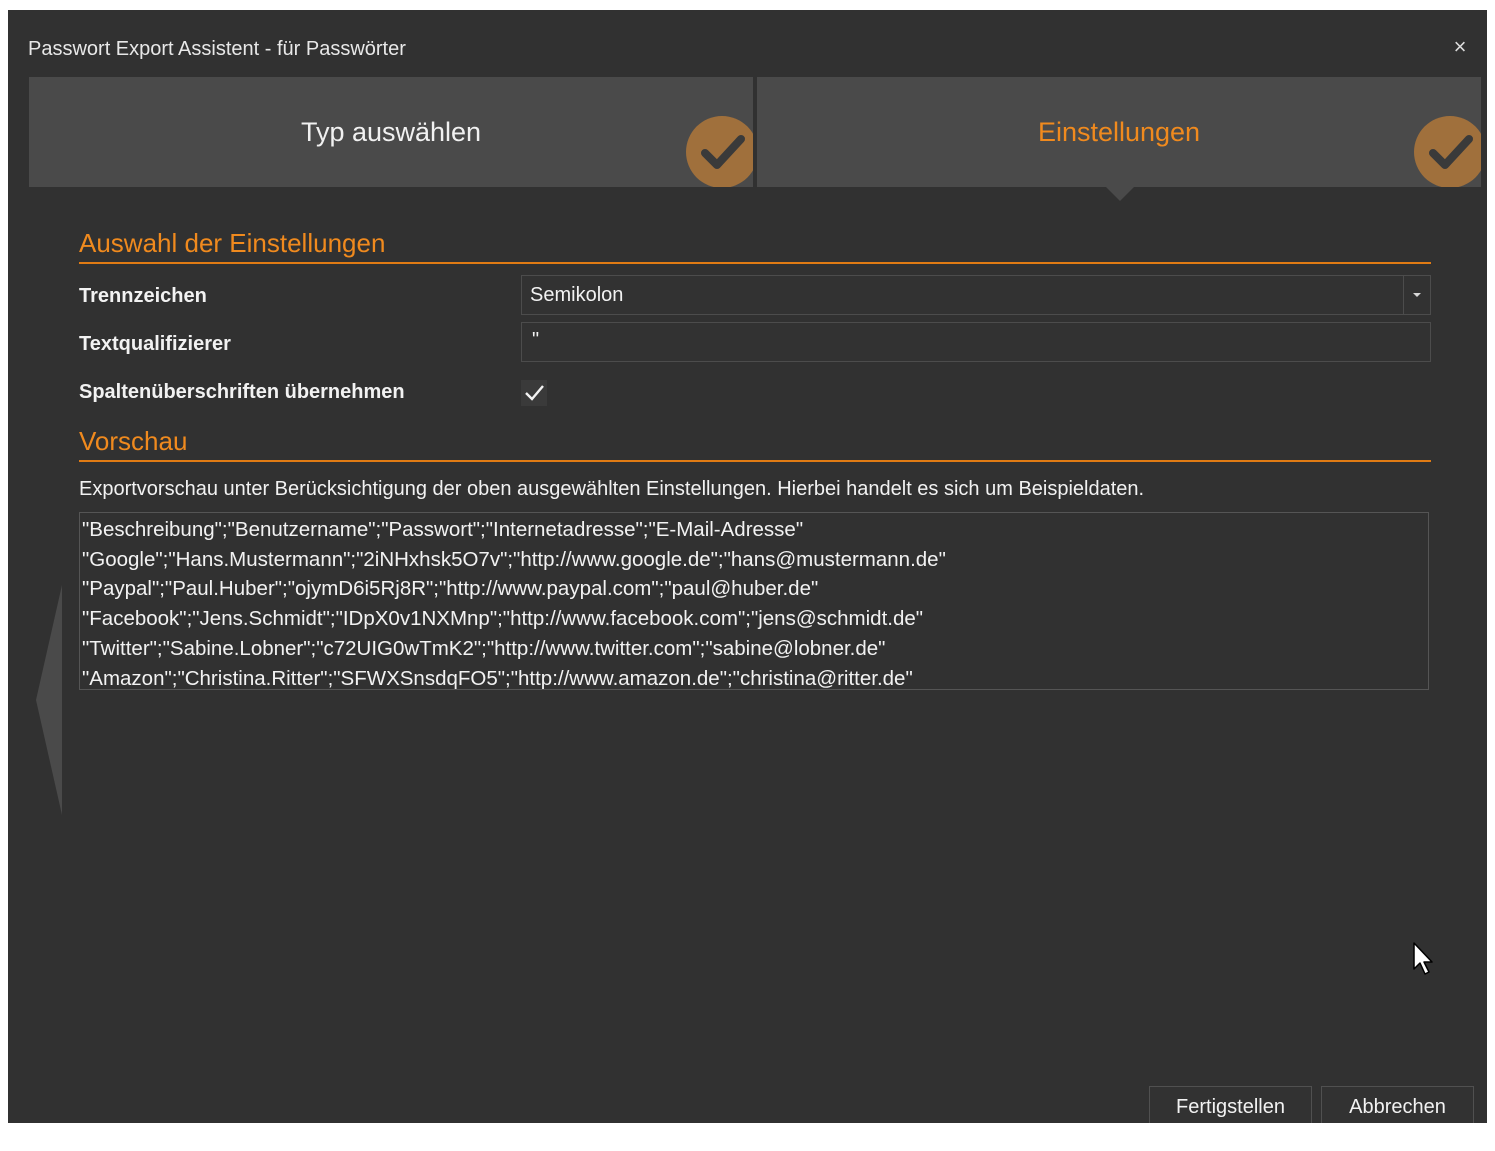 This screenshot has width=1495, height=1151. What do you see at coordinates (1397, 1104) in the screenshot?
I see `cancel-button: Abbrechen` at bounding box center [1397, 1104].